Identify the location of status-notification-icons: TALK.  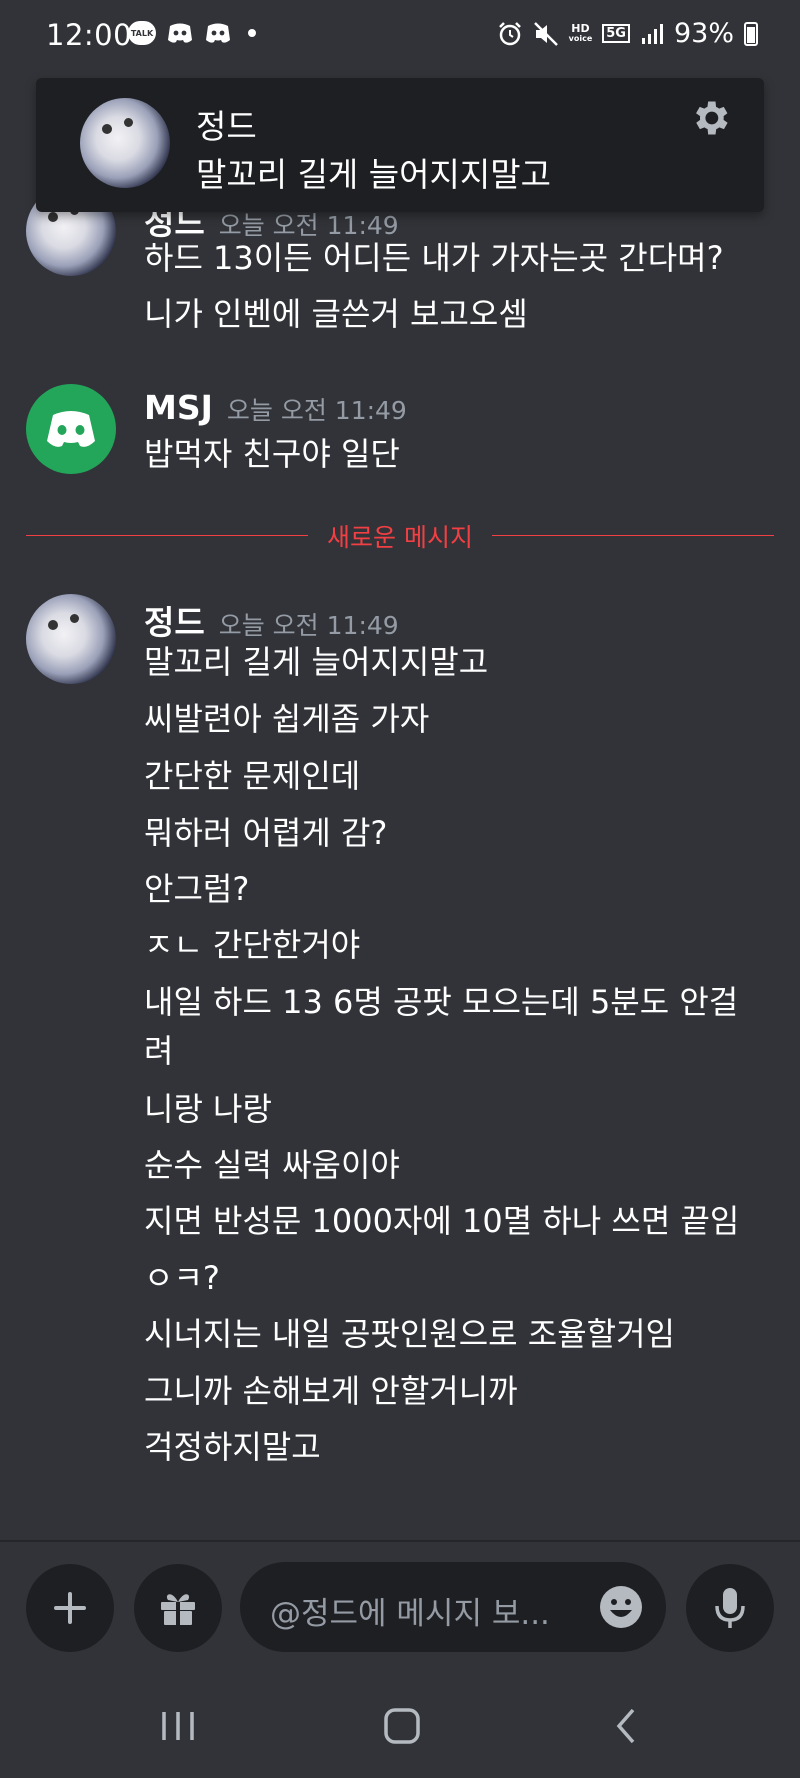
(192, 33).